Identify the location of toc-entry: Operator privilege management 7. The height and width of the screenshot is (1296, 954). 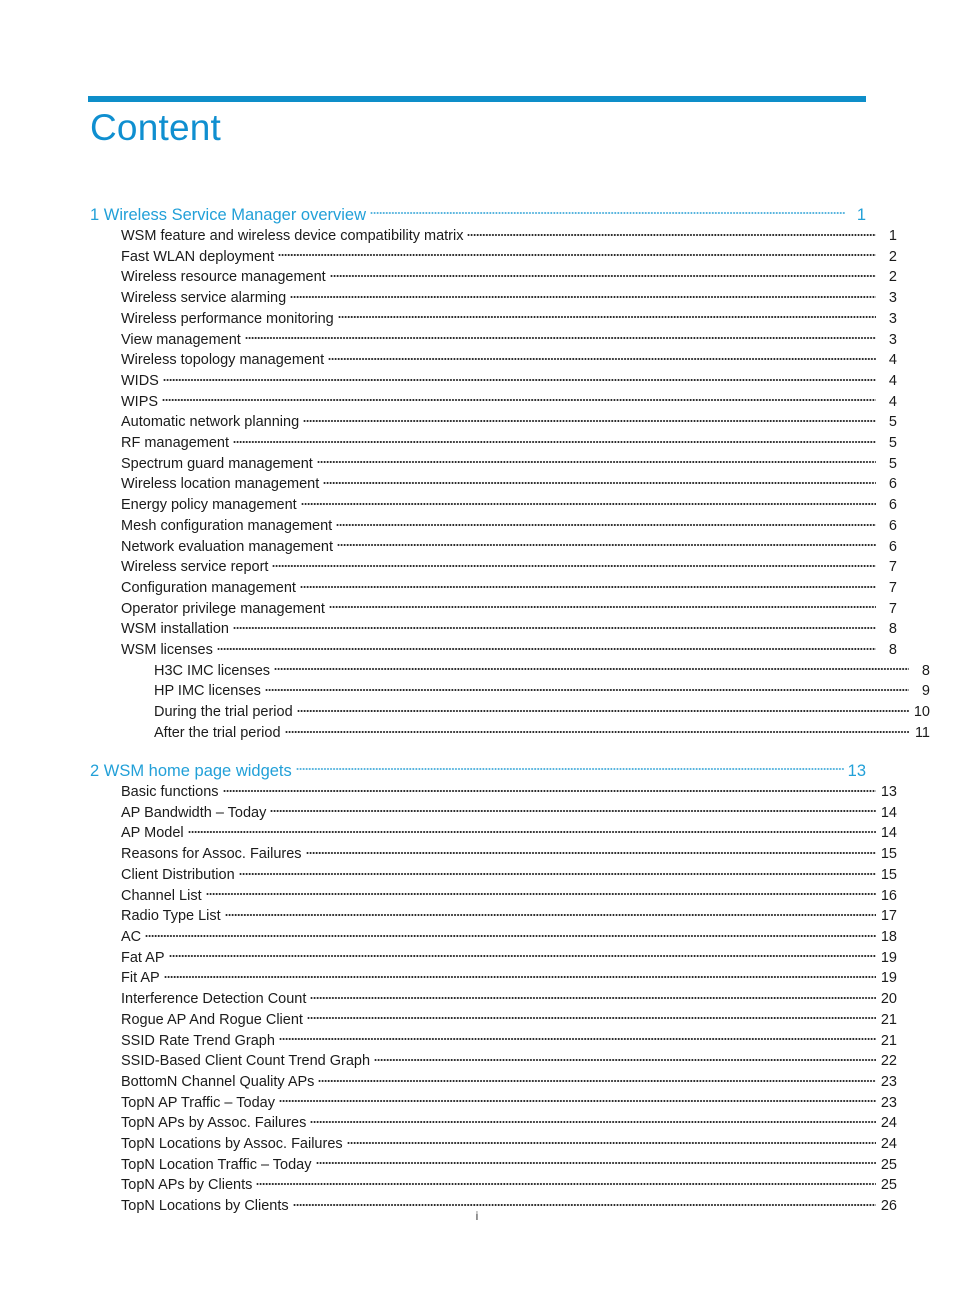
(493, 608).